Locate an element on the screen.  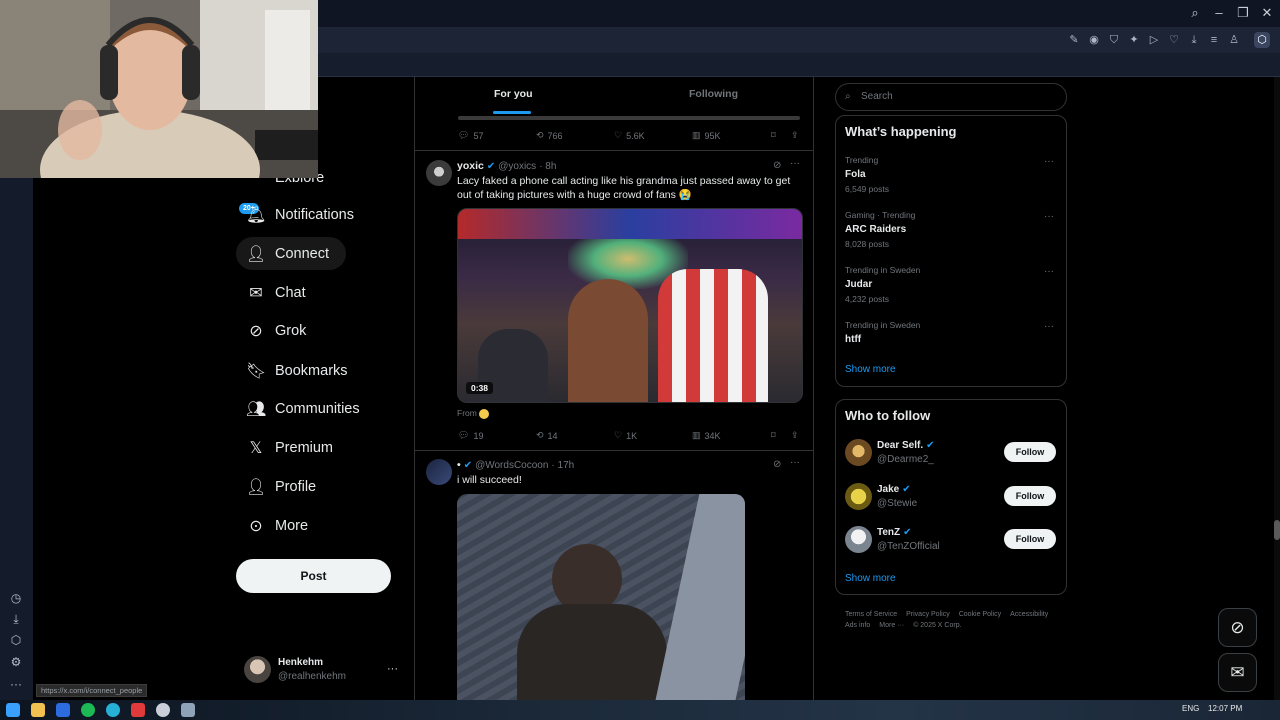
app-icon is located at coordinates (163, 710).